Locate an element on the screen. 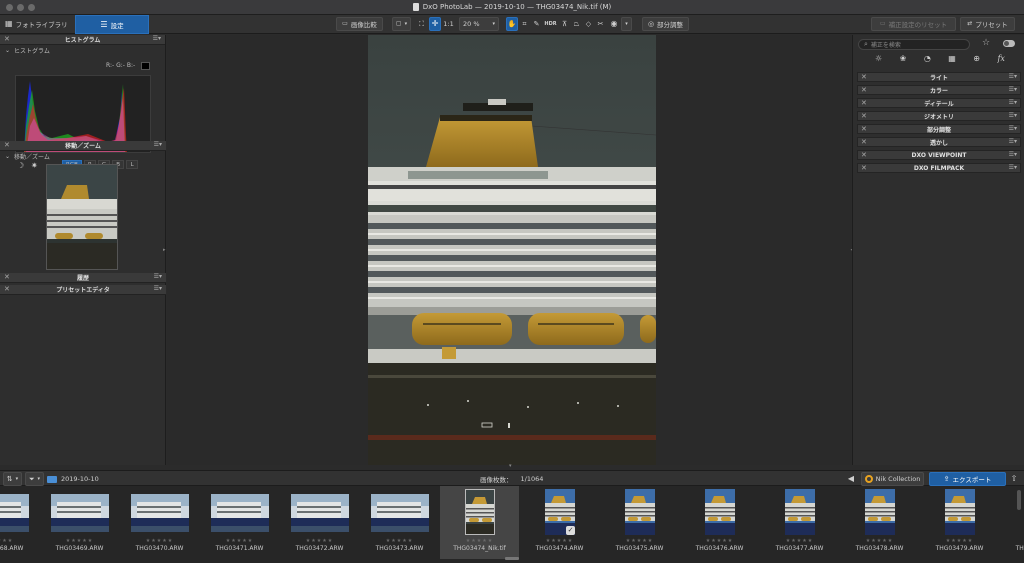 This screenshot has width=1024, height=563. panel-dxo-viewpoint: ✕ DXO VIEWPOINT ☰▾ is located at coordinates (939, 155).